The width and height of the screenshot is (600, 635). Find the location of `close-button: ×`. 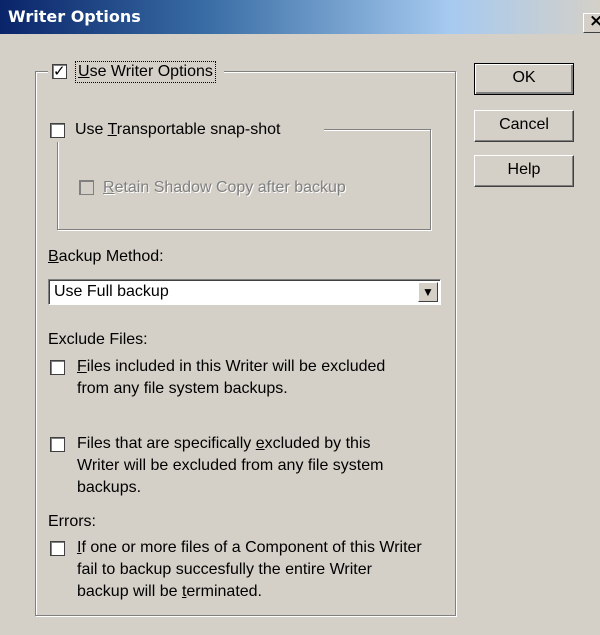

close-button: × is located at coordinates (591, 23).